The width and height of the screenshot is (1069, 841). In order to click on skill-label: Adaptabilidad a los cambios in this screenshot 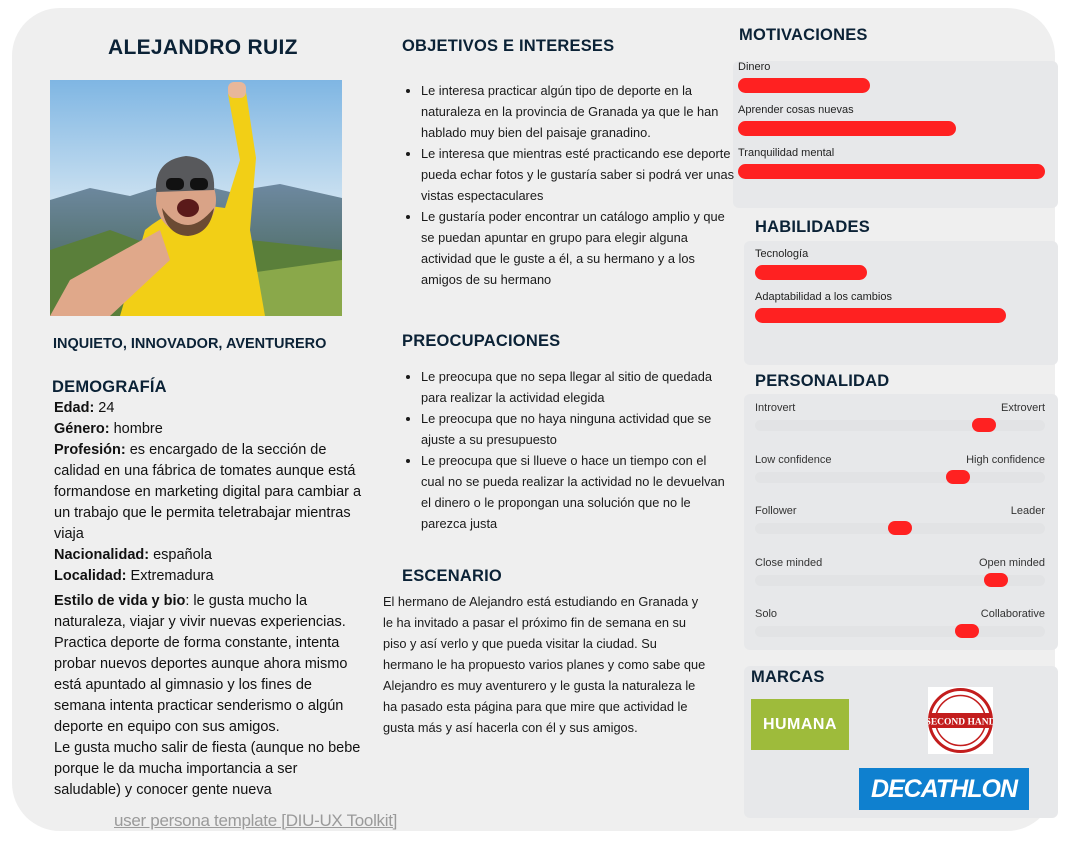, I will do `click(823, 297)`.